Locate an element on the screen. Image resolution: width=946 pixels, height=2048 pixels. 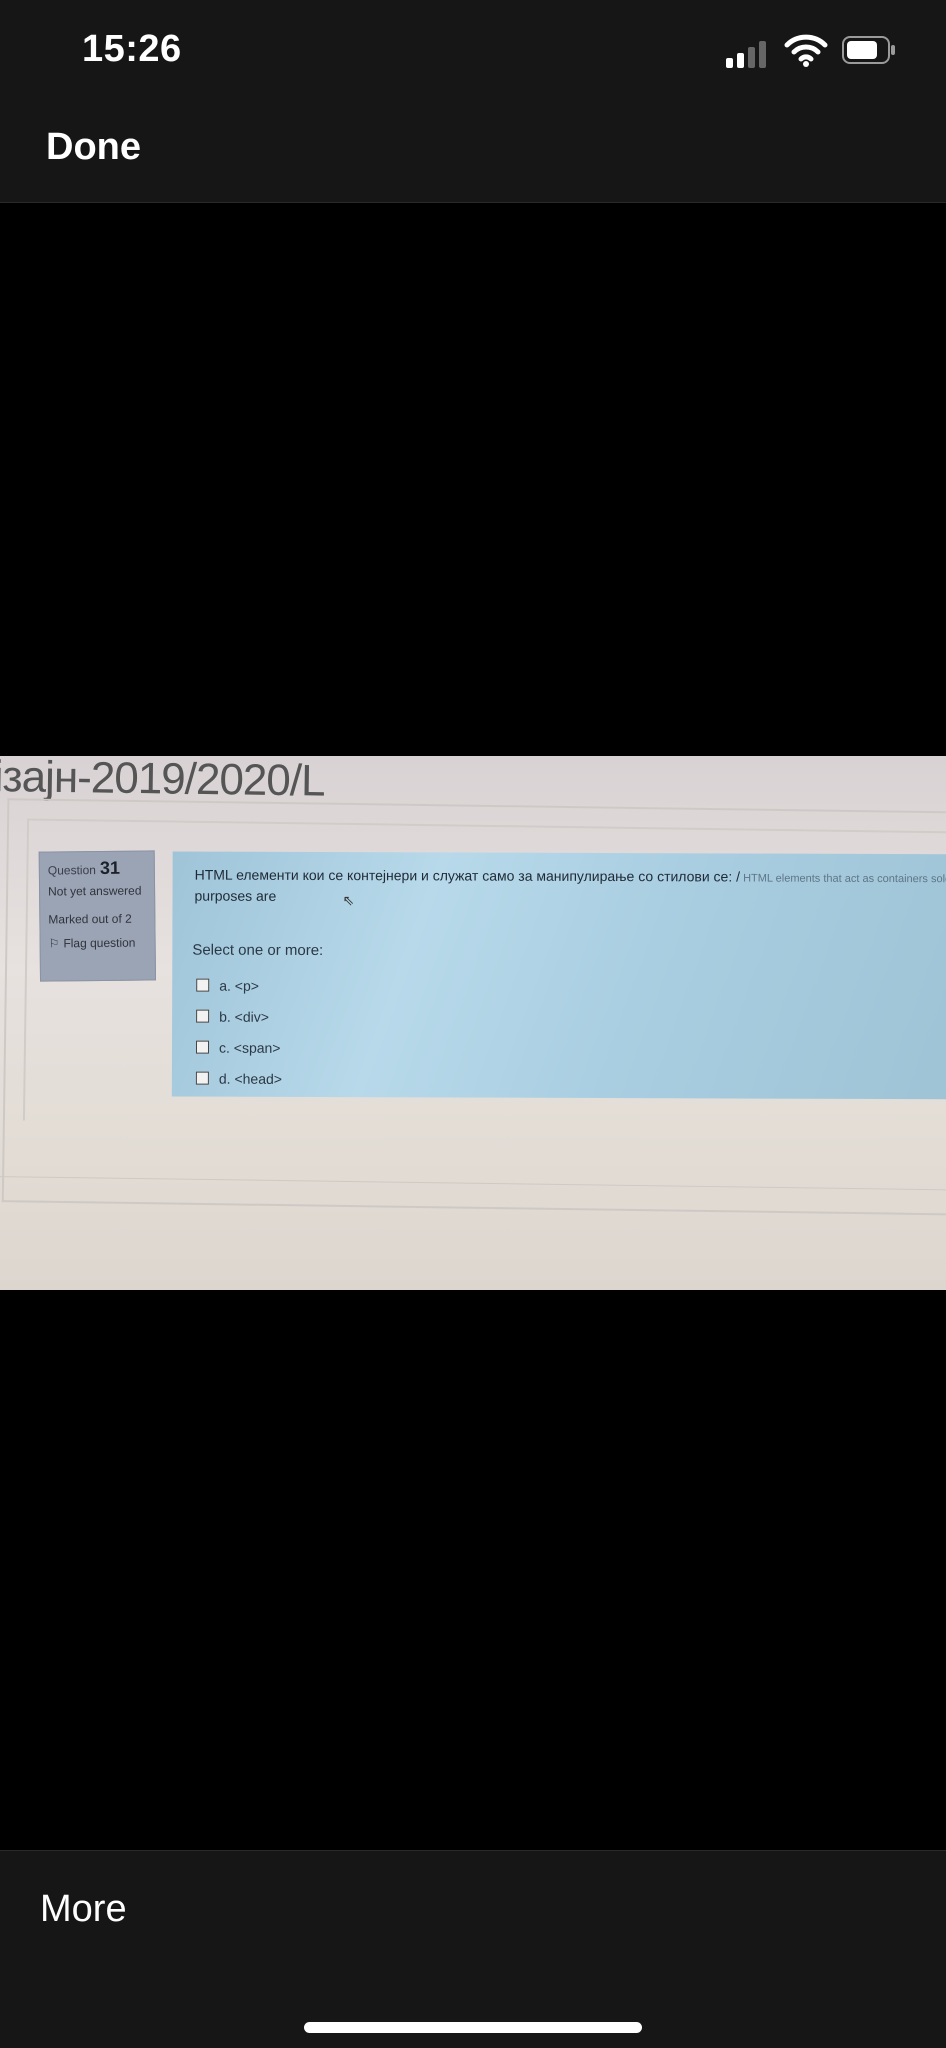
question-number: Question 31 is located at coordinates (84, 867).